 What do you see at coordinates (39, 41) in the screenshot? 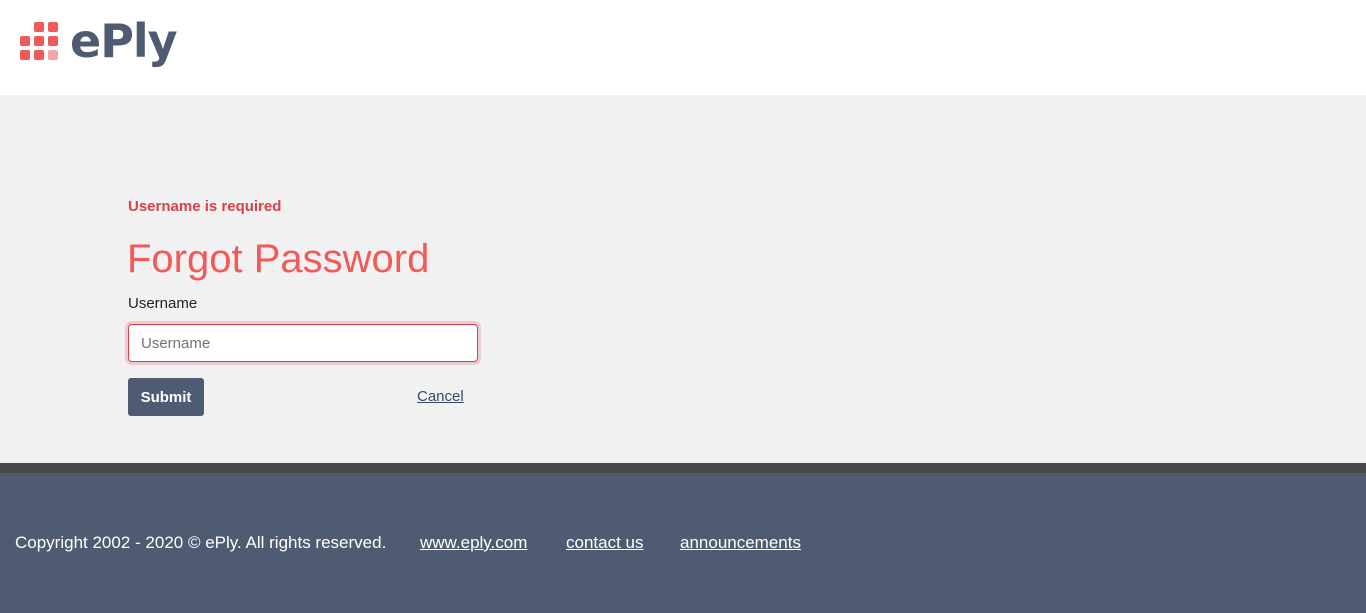
I see `logo-grid-icon` at bounding box center [39, 41].